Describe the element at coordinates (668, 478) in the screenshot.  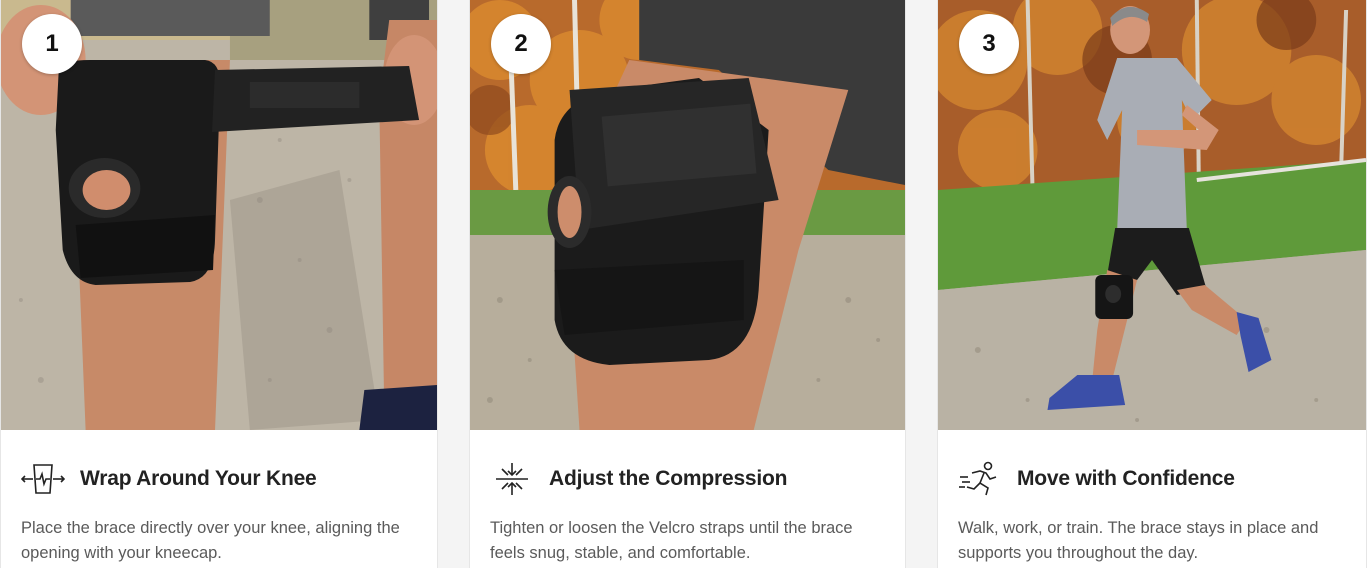
I see `step-title: Adjust the Compression` at that location.